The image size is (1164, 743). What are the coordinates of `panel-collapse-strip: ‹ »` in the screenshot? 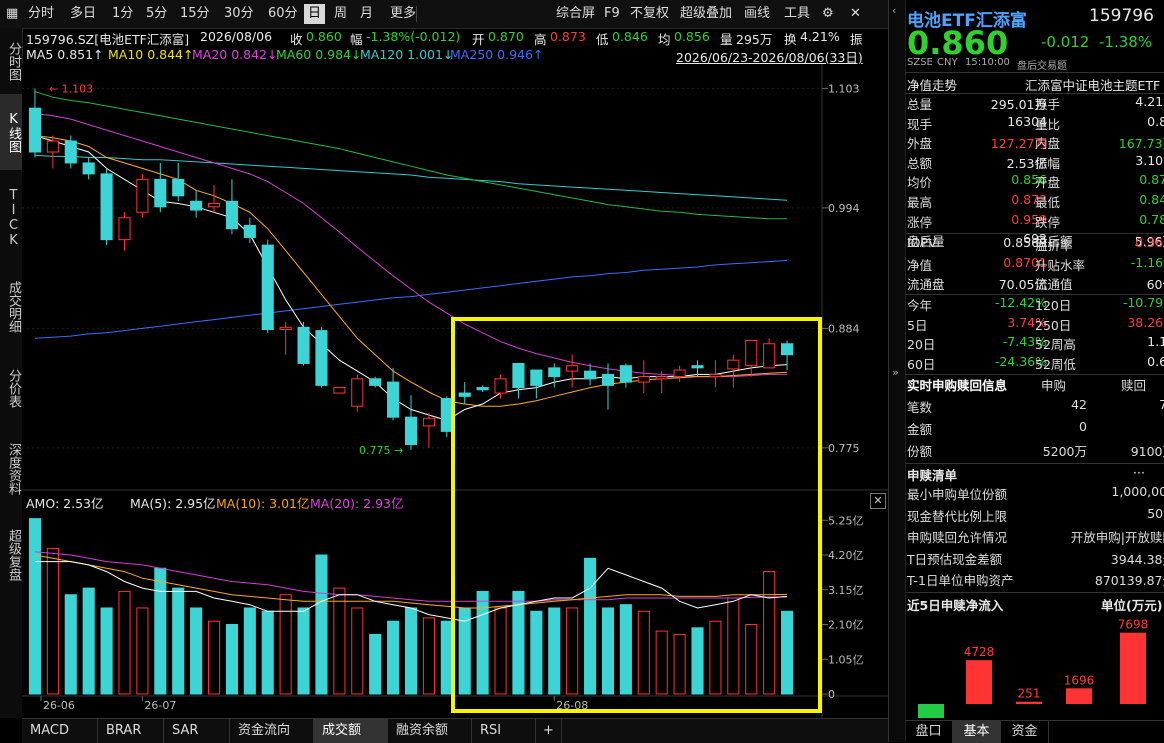 It's located at (897, 371).